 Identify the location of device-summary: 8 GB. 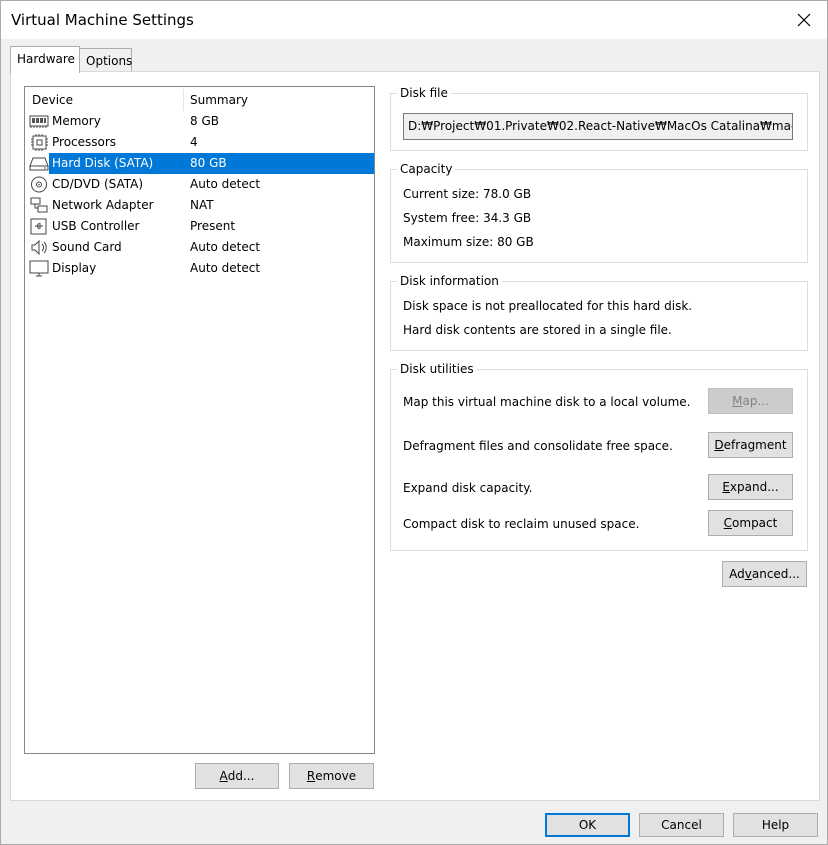
(204, 121).